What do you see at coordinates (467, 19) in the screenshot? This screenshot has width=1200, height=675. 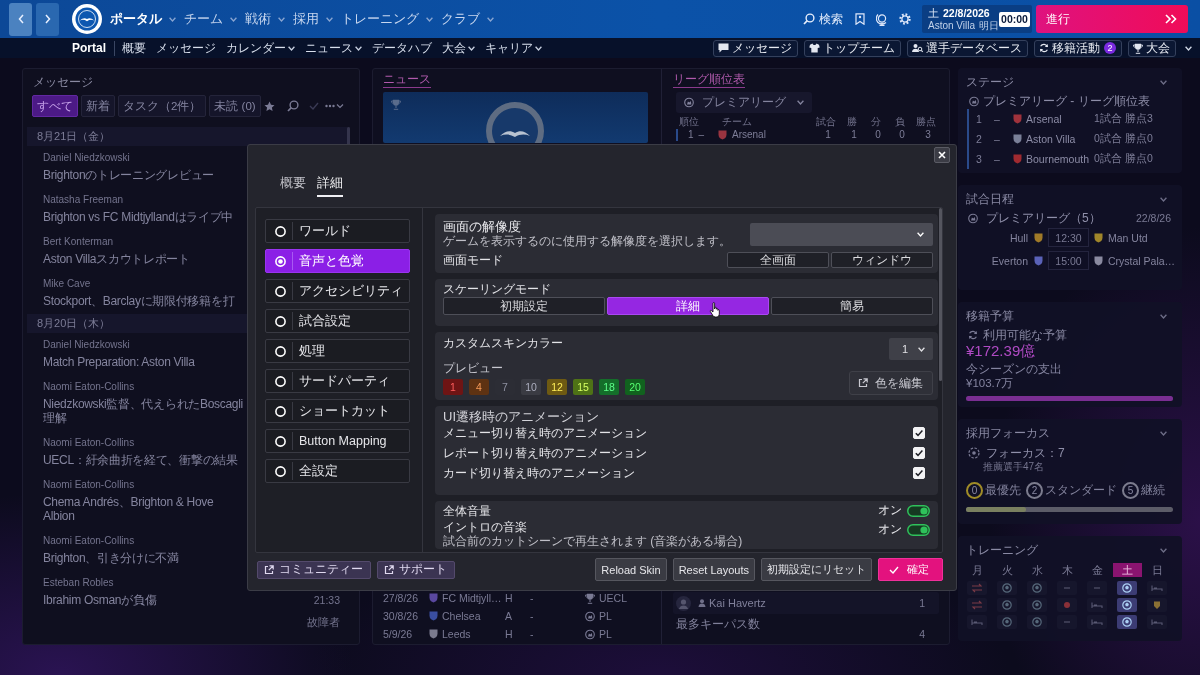 I see `nav-menu-item: クラブ` at bounding box center [467, 19].